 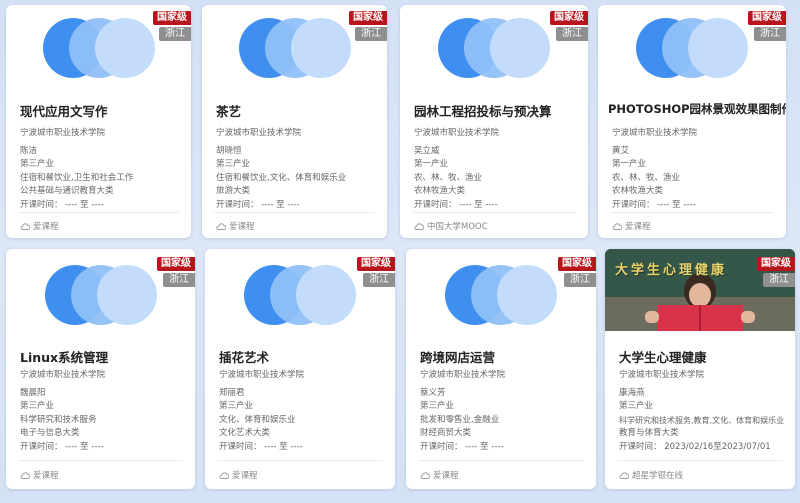 I want to click on category-label: 电子与信息大类, so click(x=50, y=433).